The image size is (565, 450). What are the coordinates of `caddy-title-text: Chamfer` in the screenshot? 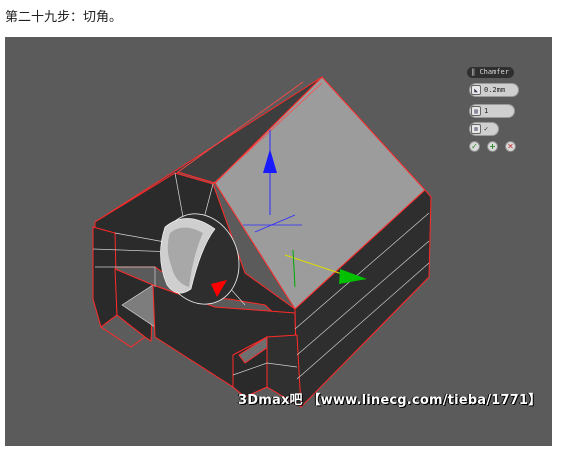 It's located at (494, 72).